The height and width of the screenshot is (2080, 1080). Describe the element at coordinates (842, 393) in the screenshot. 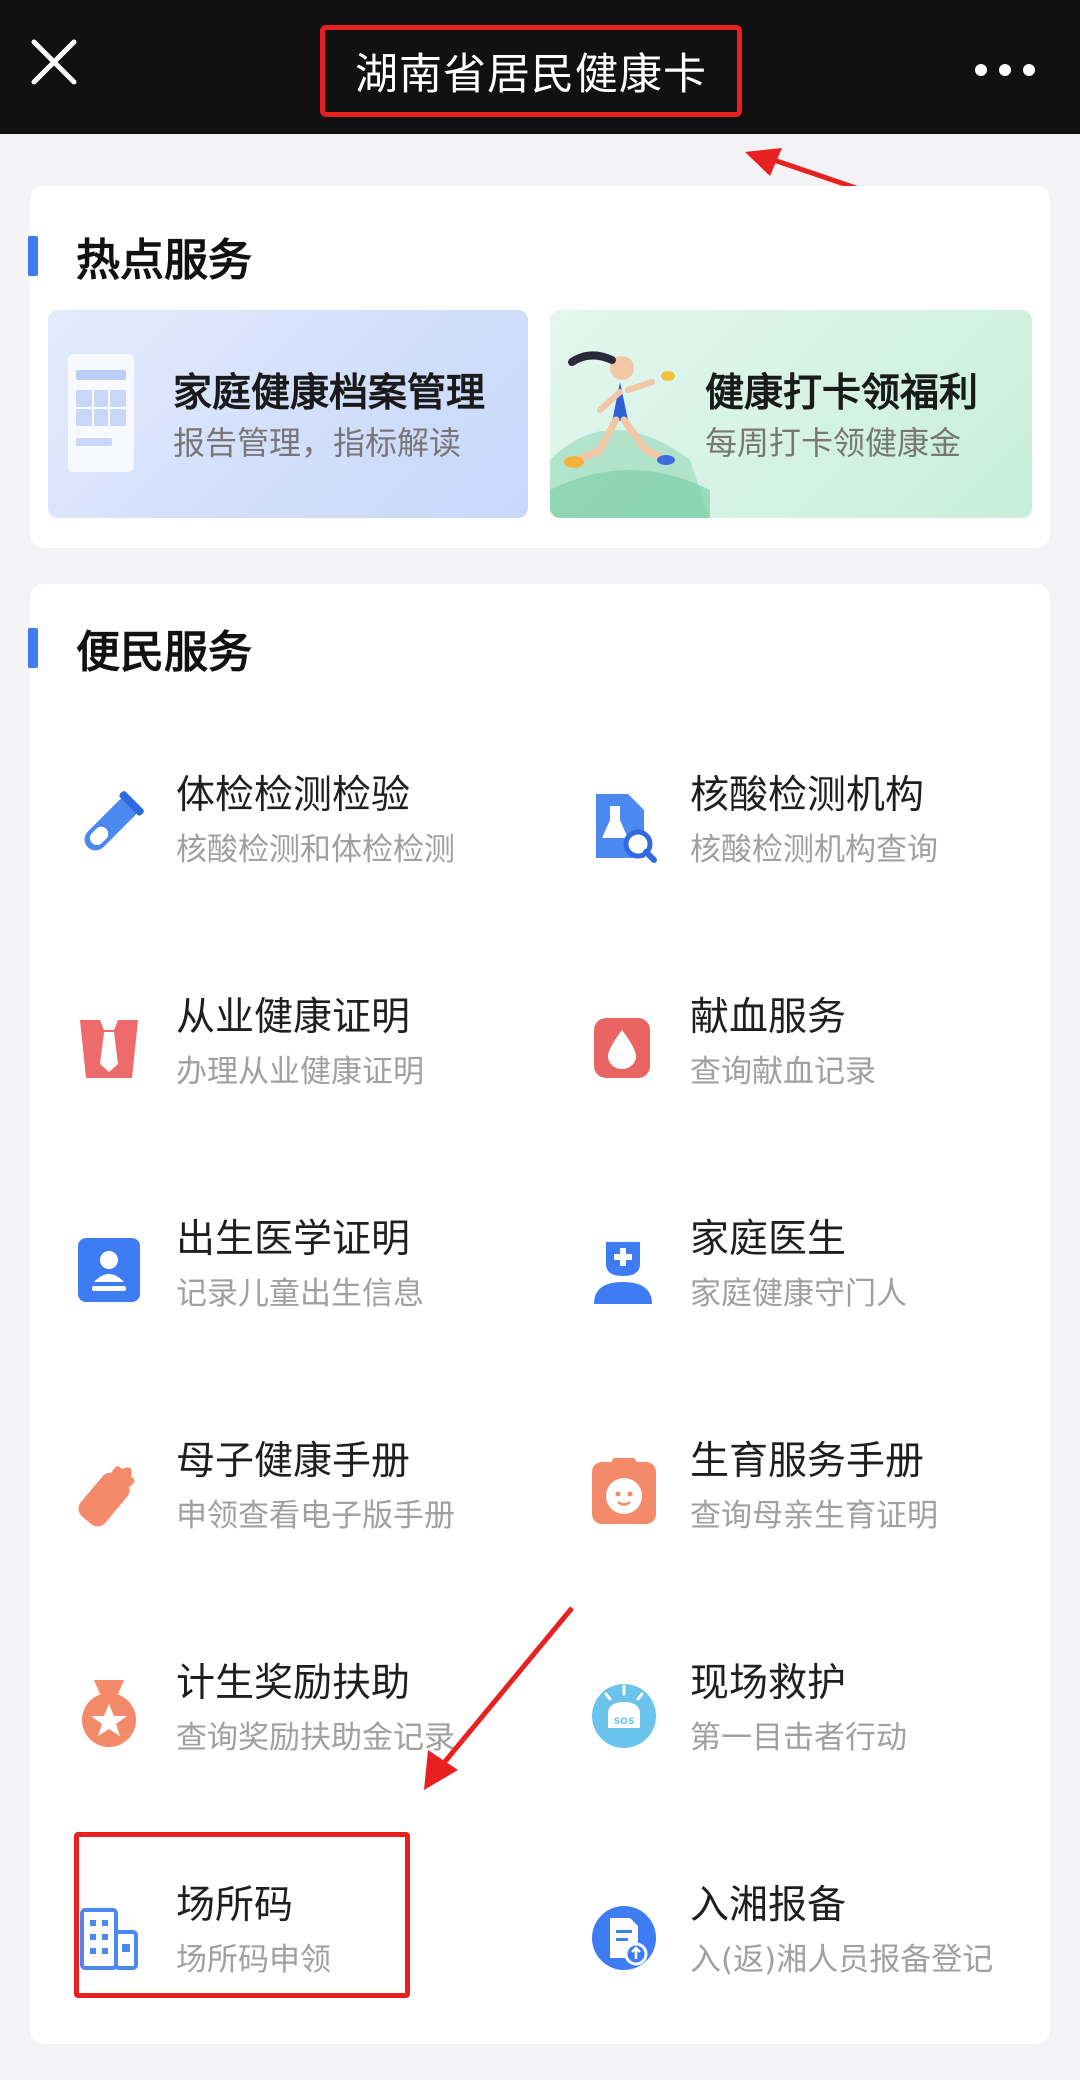

I see `banner-title: 健康打卡领福利` at that location.